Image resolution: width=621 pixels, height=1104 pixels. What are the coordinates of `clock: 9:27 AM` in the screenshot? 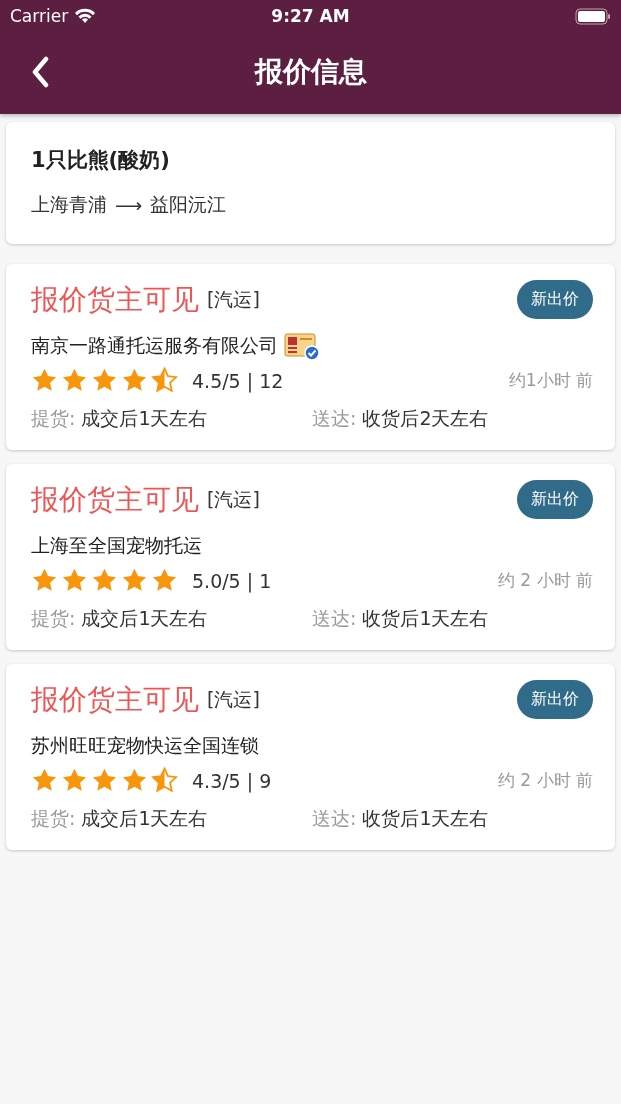 It's located at (310, 16).